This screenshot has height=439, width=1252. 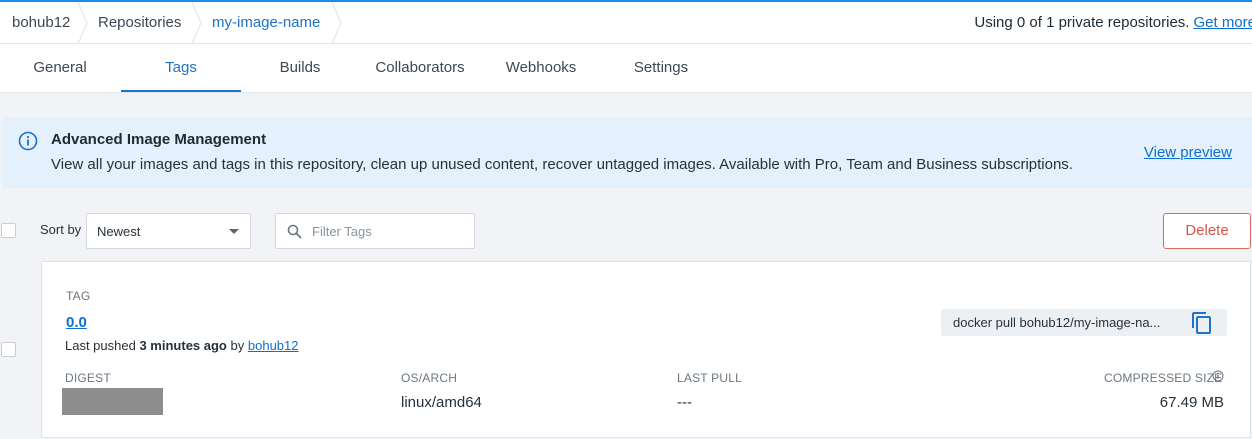 I want to click on get-more-link: Get more, so click(x=1222, y=22).